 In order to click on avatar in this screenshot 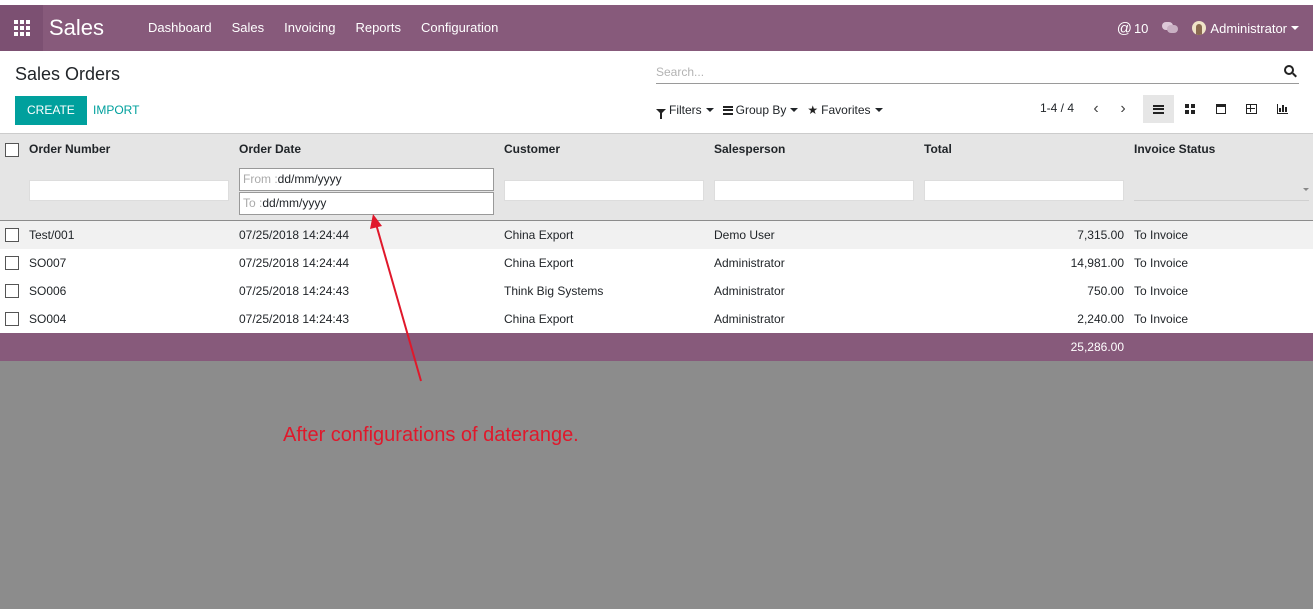, I will do `click(1199, 28)`.